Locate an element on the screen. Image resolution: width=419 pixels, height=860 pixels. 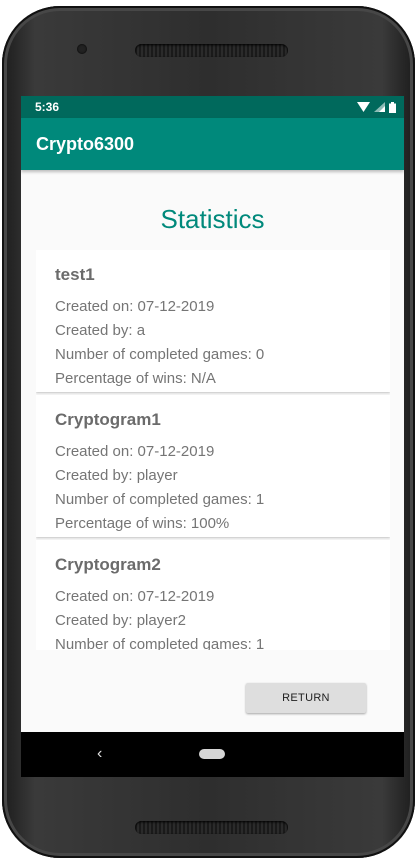
app-title: Crypto6300 is located at coordinates (85, 143).